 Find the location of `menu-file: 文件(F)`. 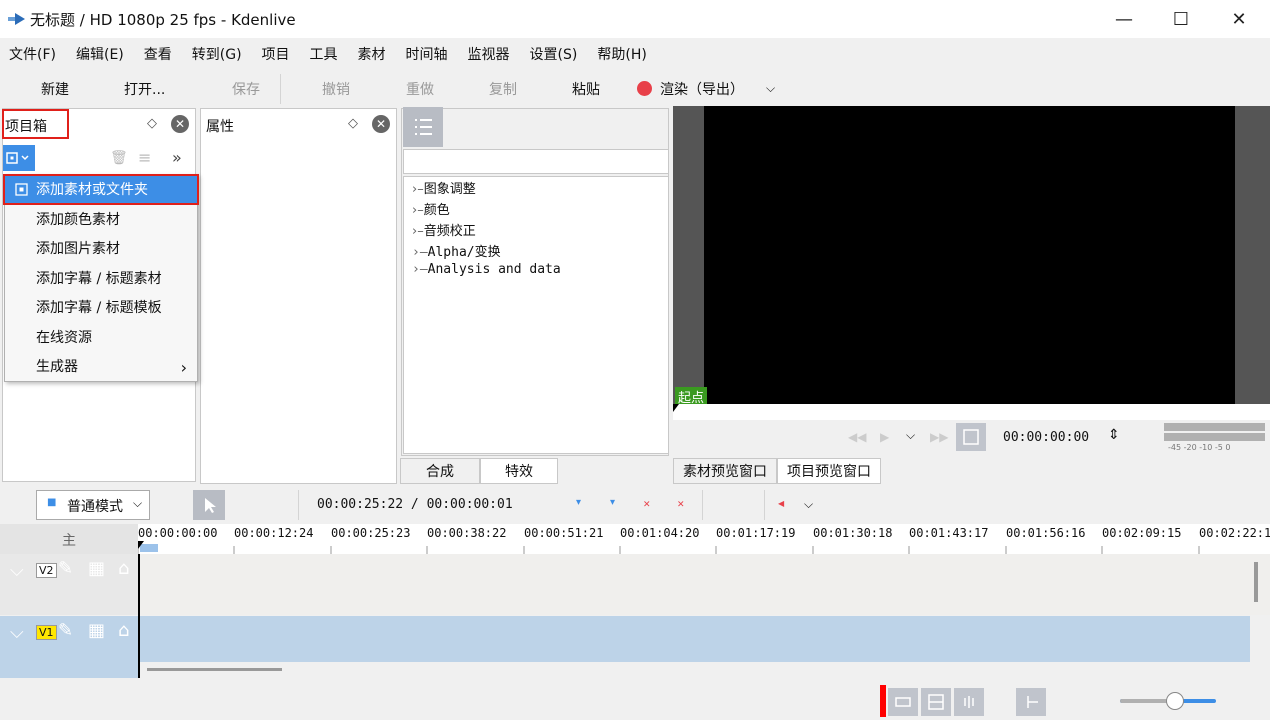

menu-file: 文件(F) is located at coordinates (32, 54).